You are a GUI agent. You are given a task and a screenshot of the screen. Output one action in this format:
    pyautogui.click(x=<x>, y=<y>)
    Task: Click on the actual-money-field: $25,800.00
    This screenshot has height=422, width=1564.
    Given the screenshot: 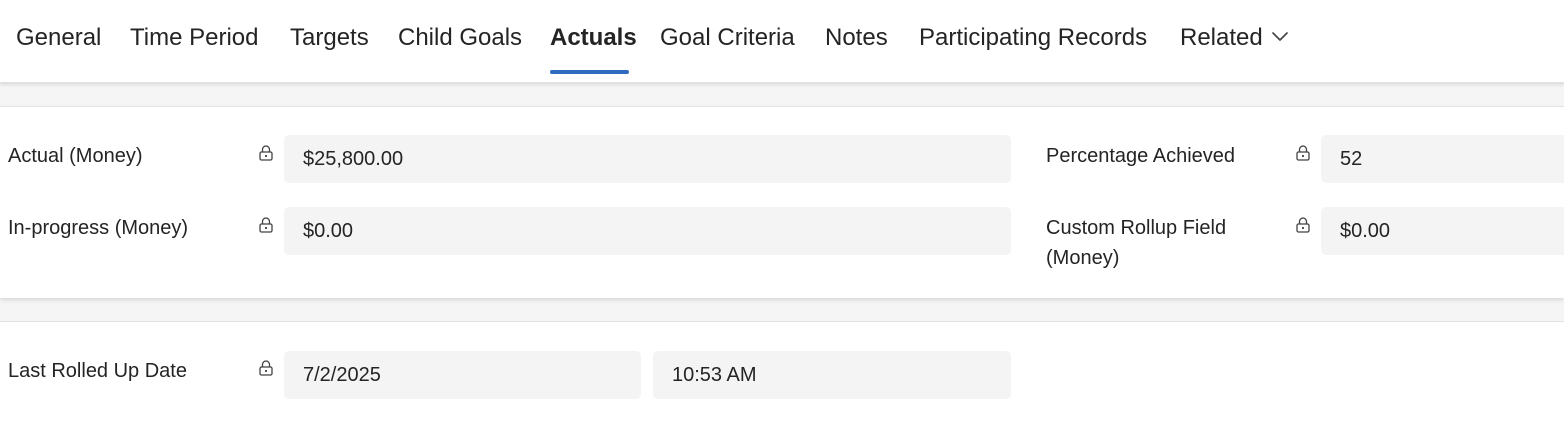 What is the action you would take?
    pyautogui.click(x=647, y=159)
    